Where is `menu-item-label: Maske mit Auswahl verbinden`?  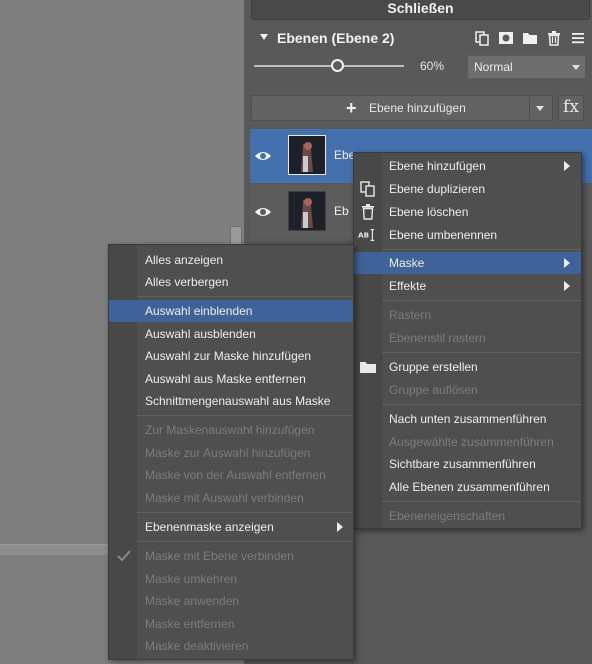 menu-item-label: Maske mit Auswahl verbinden is located at coordinates (224, 498).